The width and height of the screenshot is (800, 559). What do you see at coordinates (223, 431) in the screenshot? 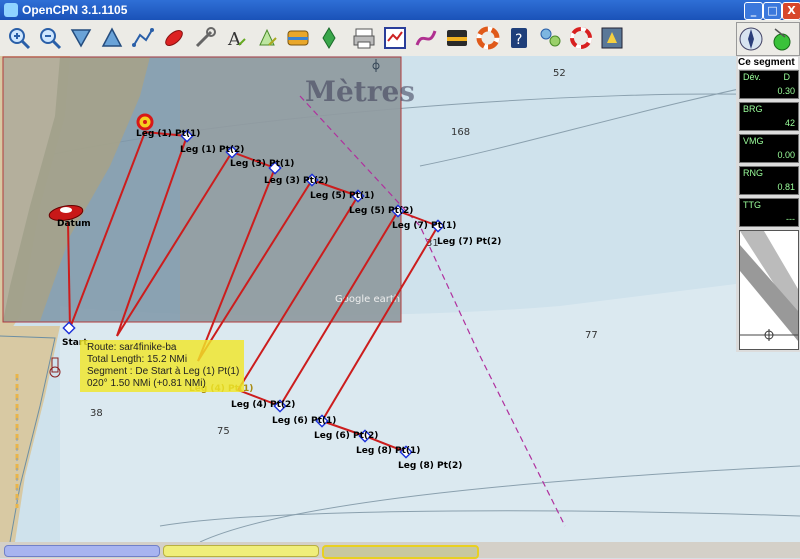
I see `depth-75: 75` at bounding box center [223, 431].